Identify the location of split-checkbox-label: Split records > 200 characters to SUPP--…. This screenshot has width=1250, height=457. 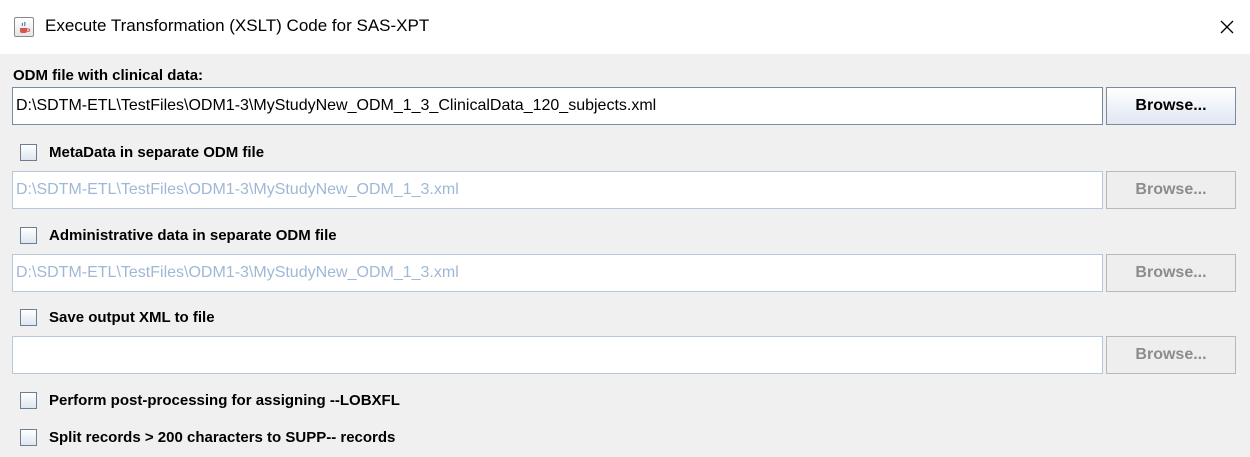
(222, 437).